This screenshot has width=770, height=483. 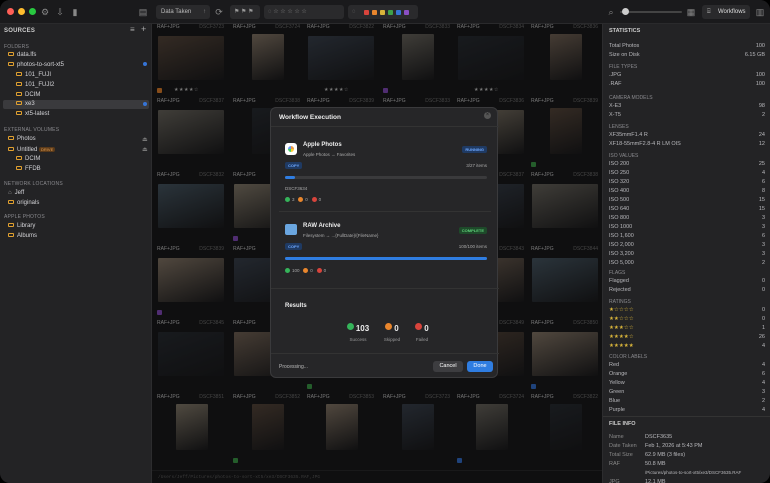 I want to click on lens-row: XF35mmF1.4 R 24, so click(x=687, y=135).